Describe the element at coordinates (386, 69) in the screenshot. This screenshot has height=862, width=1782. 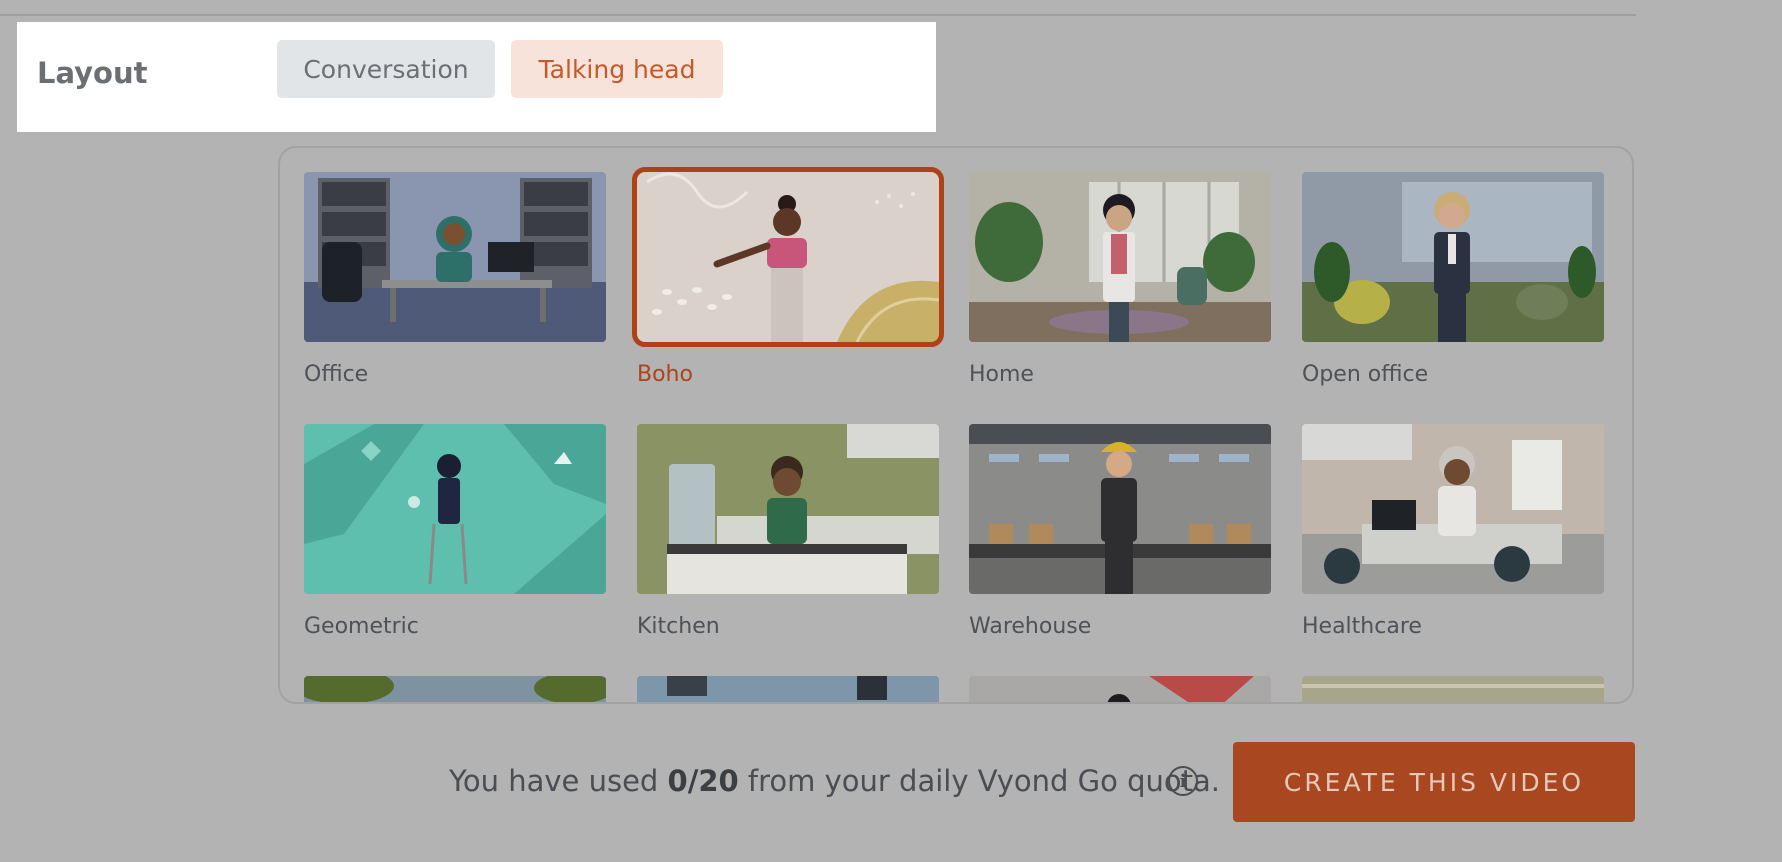
I see `conversation-layout-button: Conversation` at that location.